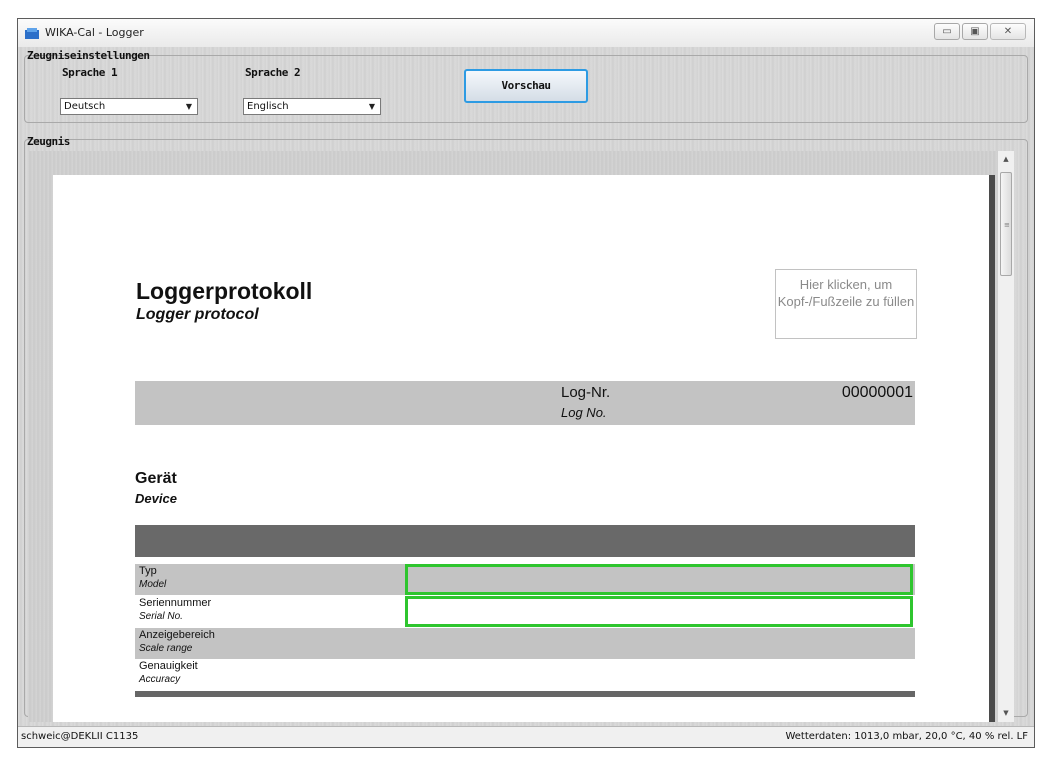  I want to click on scroll-up-icon: ▲, so click(1006, 159).